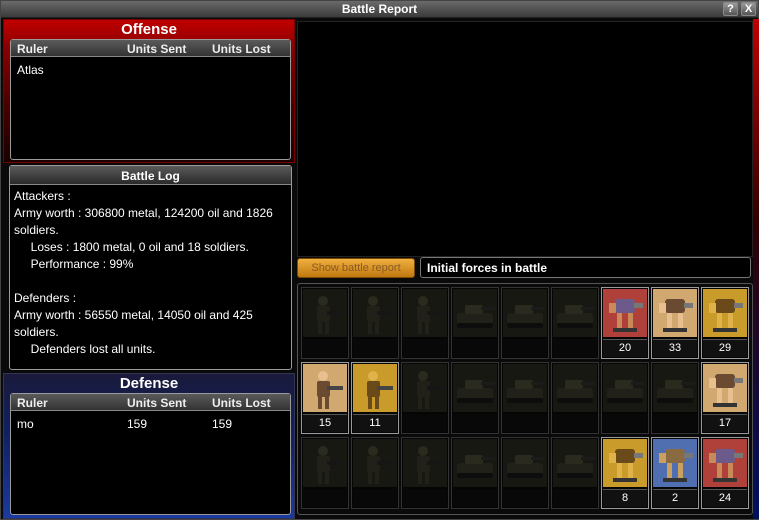 The height and width of the screenshot is (520, 759). I want to click on offense-table: Ruler Units Sent Units Lost Atlas, so click(150, 99).